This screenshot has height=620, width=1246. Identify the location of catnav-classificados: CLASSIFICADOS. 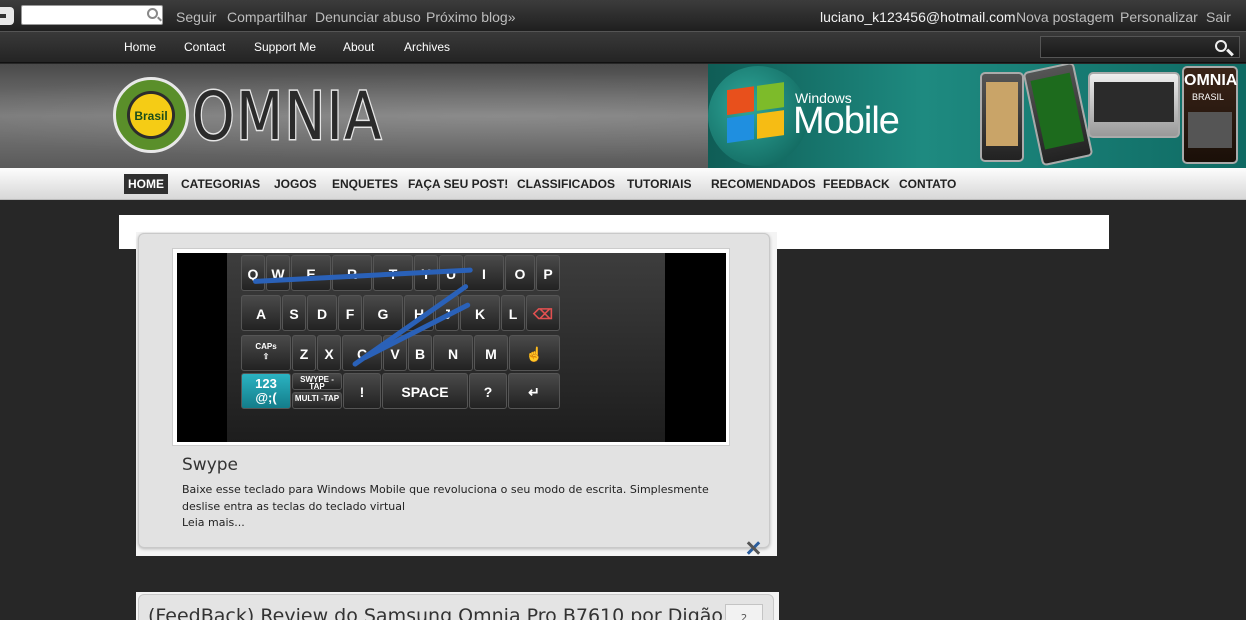
(566, 184).